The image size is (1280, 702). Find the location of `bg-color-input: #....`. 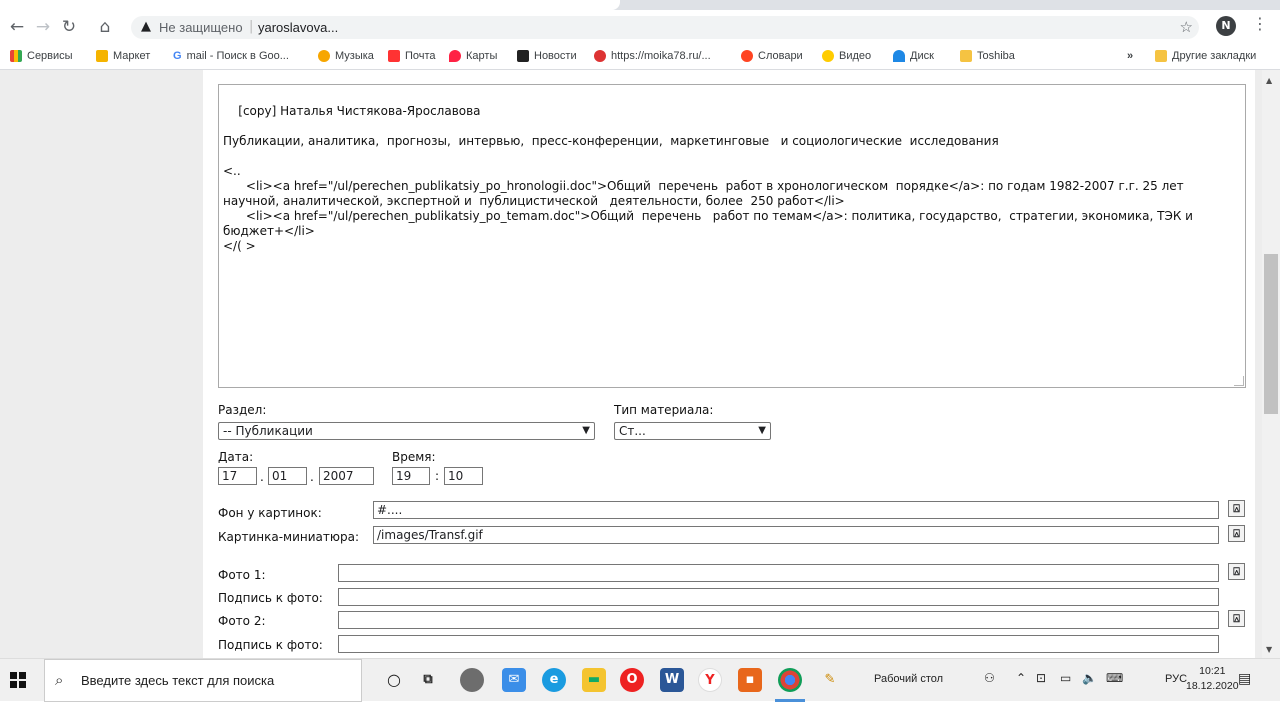

bg-color-input: #.... is located at coordinates (796, 510).